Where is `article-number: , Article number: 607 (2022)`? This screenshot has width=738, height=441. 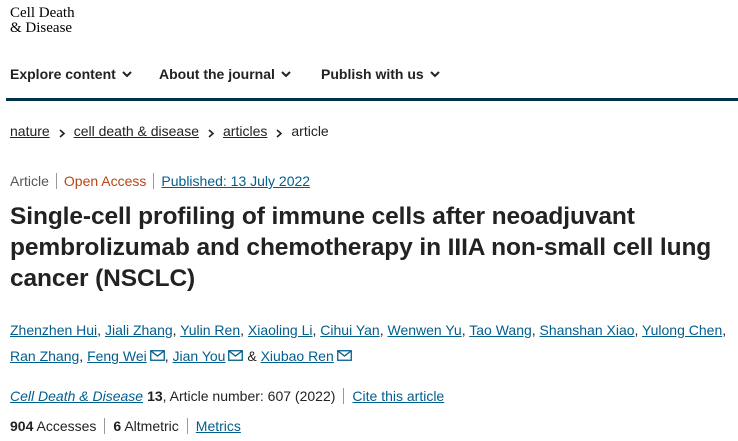
article-number: , Article number: 607 (2022) is located at coordinates (249, 396).